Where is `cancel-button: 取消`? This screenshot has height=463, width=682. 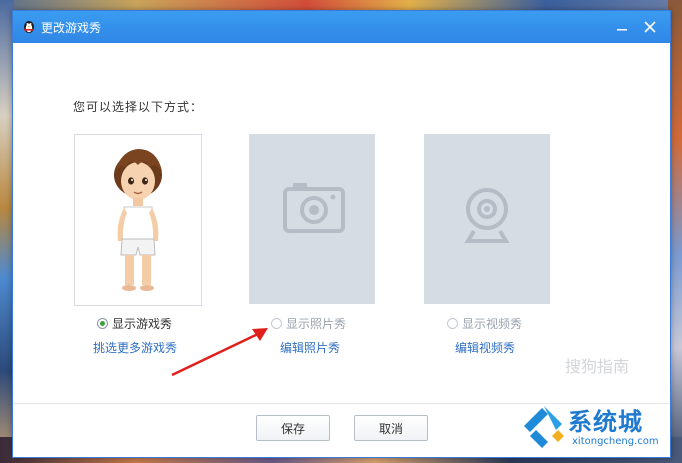 cancel-button: 取消 is located at coordinates (391, 428).